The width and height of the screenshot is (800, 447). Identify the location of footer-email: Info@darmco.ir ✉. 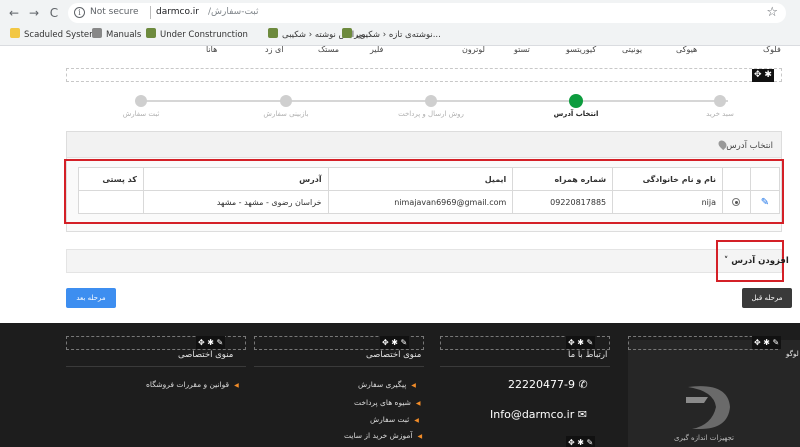
(538, 414).